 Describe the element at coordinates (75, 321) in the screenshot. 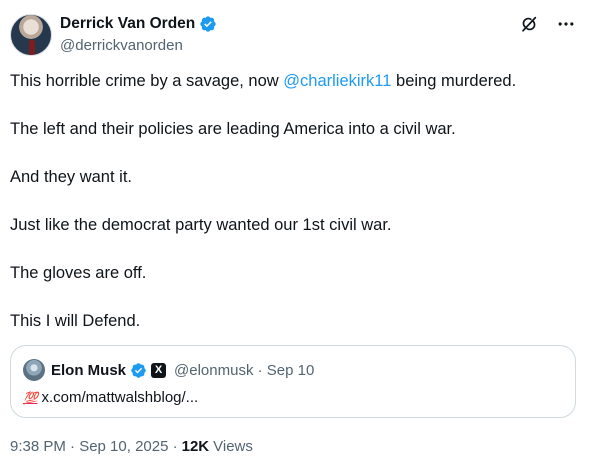

I see `tweet-line-6: This I will Defend.` at that location.